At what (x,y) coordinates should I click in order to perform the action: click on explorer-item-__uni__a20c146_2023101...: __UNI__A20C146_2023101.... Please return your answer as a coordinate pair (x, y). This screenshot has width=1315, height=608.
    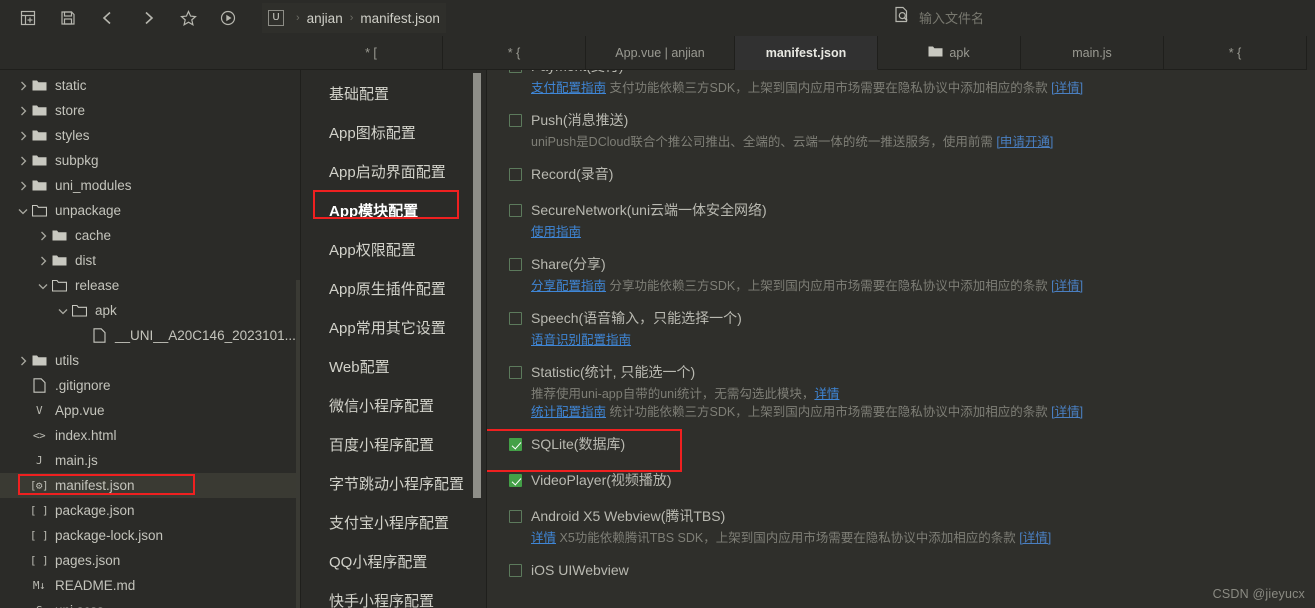
    Looking at the image, I should click on (150, 335).